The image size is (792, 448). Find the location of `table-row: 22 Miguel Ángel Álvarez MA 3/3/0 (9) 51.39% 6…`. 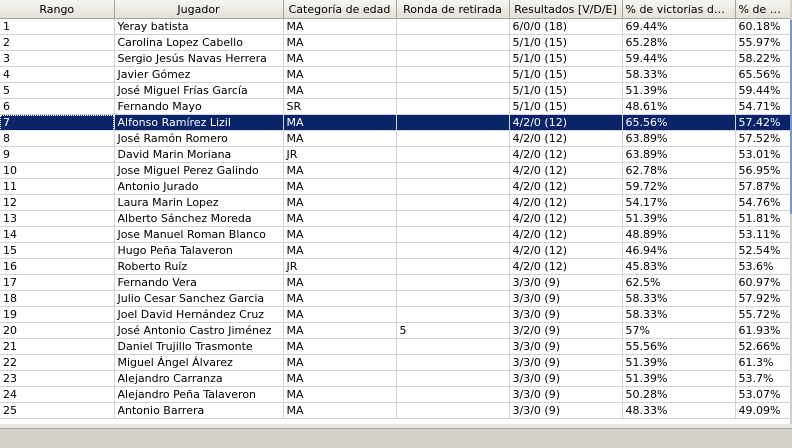

table-row: 22 Miguel Ángel Álvarez MA 3/3/0 (9) 51.39% 6… is located at coordinates (395, 362).